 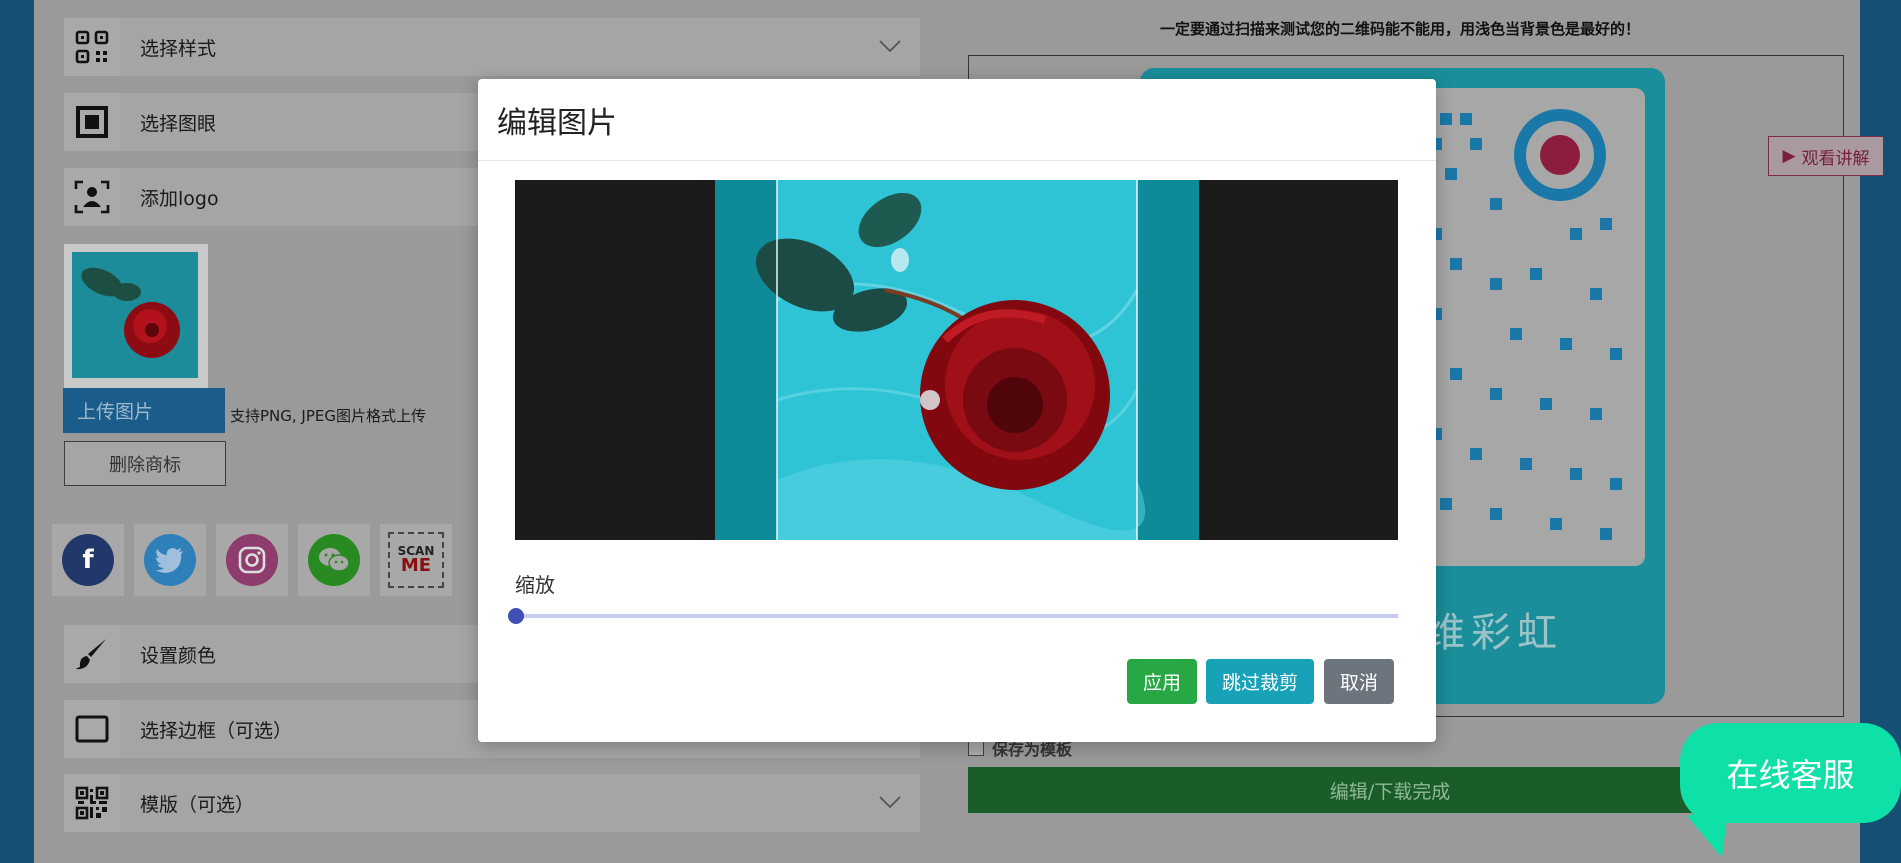 I want to click on upload-format-hint: 支持PNG, JPEG图片格式上传, so click(x=328, y=416).